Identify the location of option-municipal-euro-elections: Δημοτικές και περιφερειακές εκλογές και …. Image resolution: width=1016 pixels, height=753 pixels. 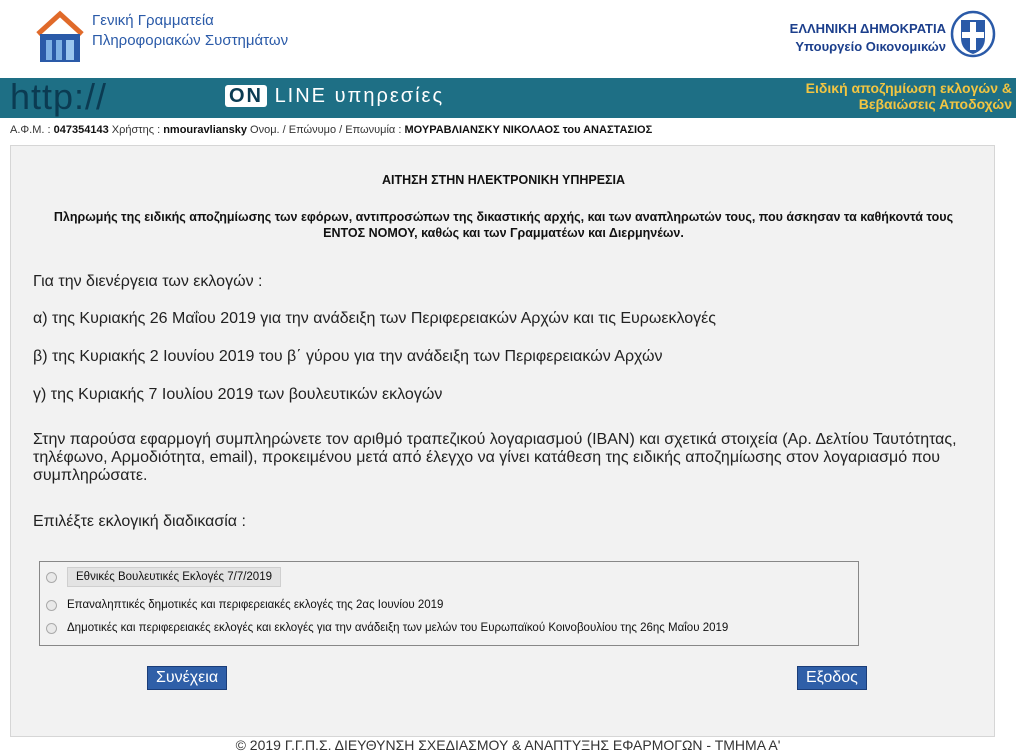
(387, 628).